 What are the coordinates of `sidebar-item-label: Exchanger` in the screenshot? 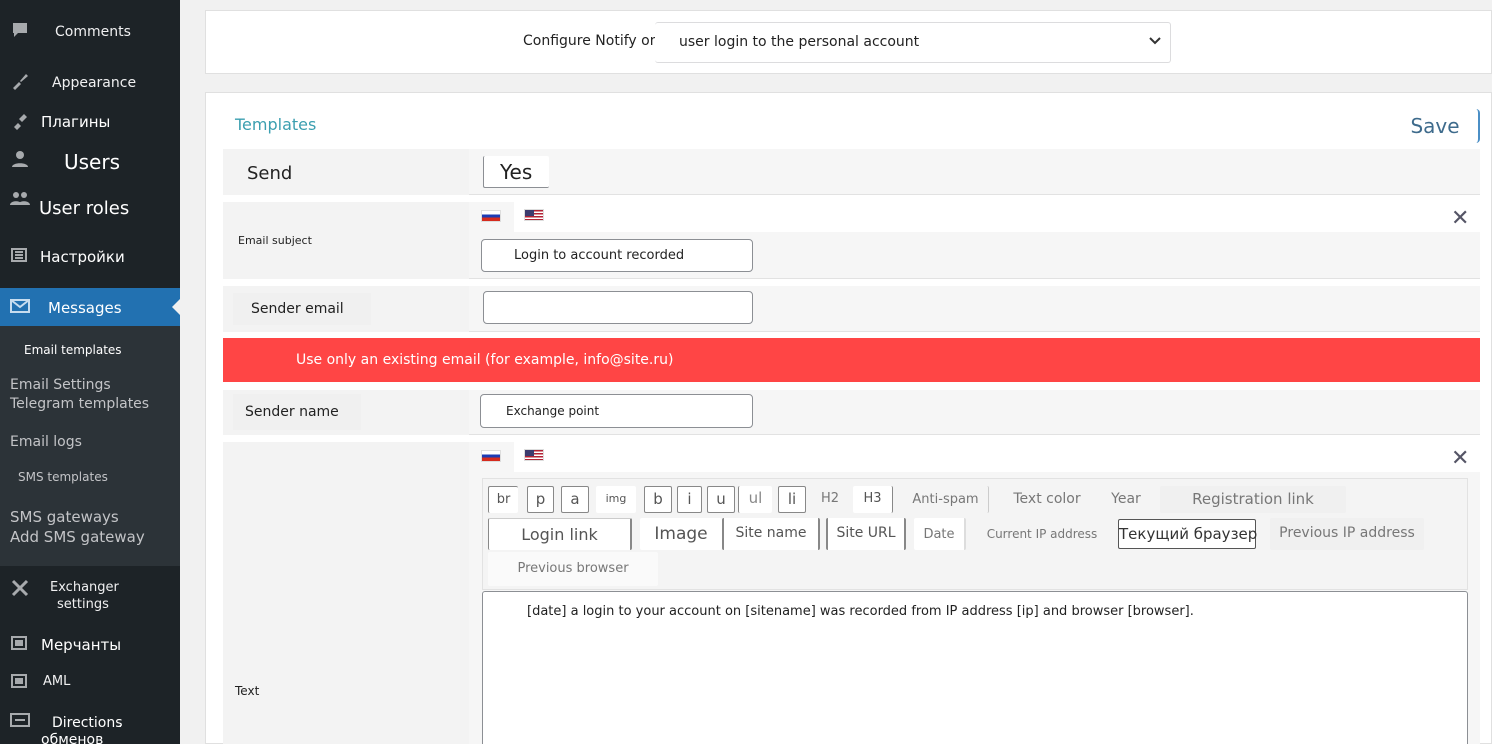 It's located at (84, 587).